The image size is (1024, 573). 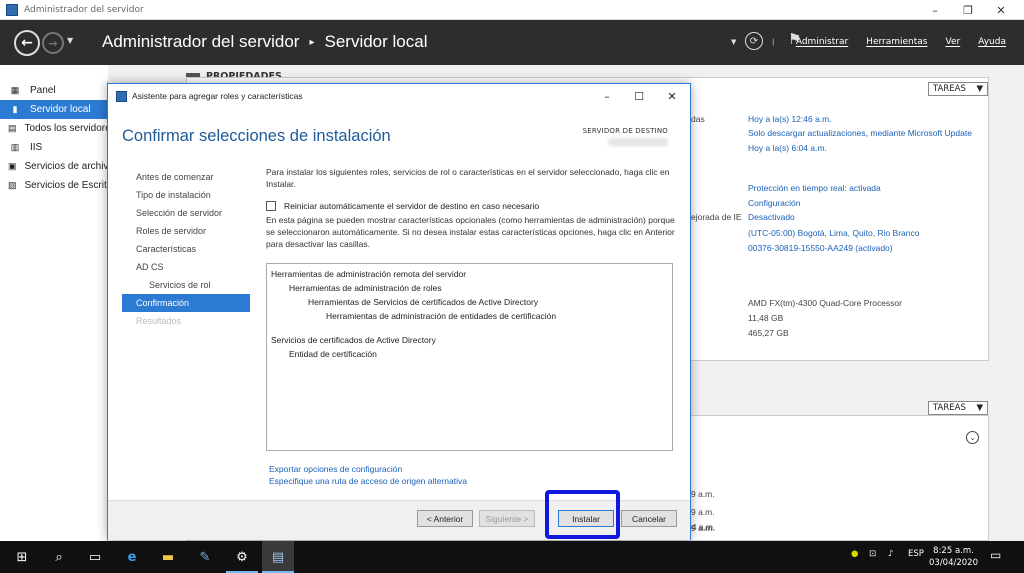 What do you see at coordinates (53, 43) in the screenshot?
I see `forward-icon: →` at bounding box center [53, 43].